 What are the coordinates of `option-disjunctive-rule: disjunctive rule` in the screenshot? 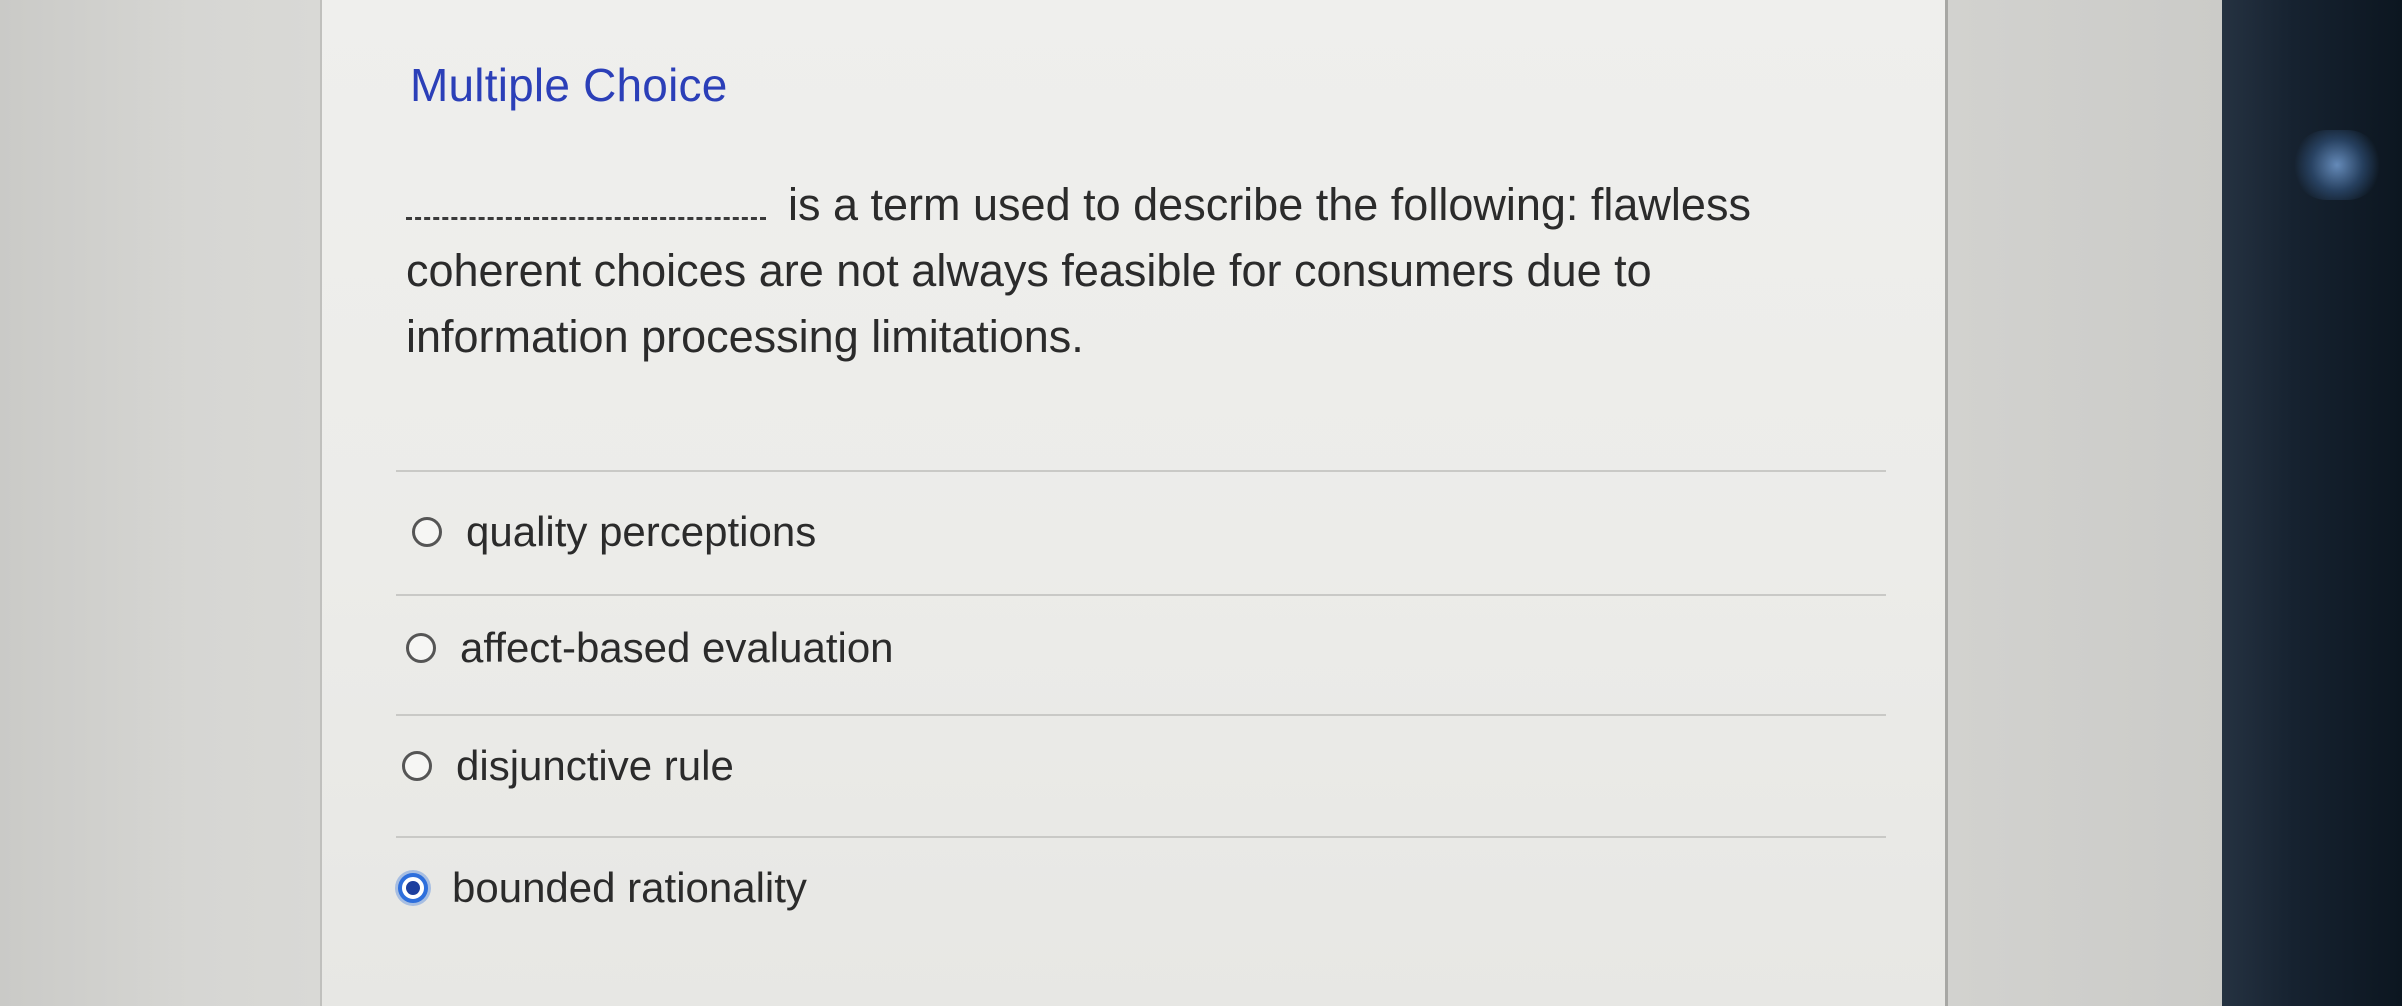 It's located at (568, 766).